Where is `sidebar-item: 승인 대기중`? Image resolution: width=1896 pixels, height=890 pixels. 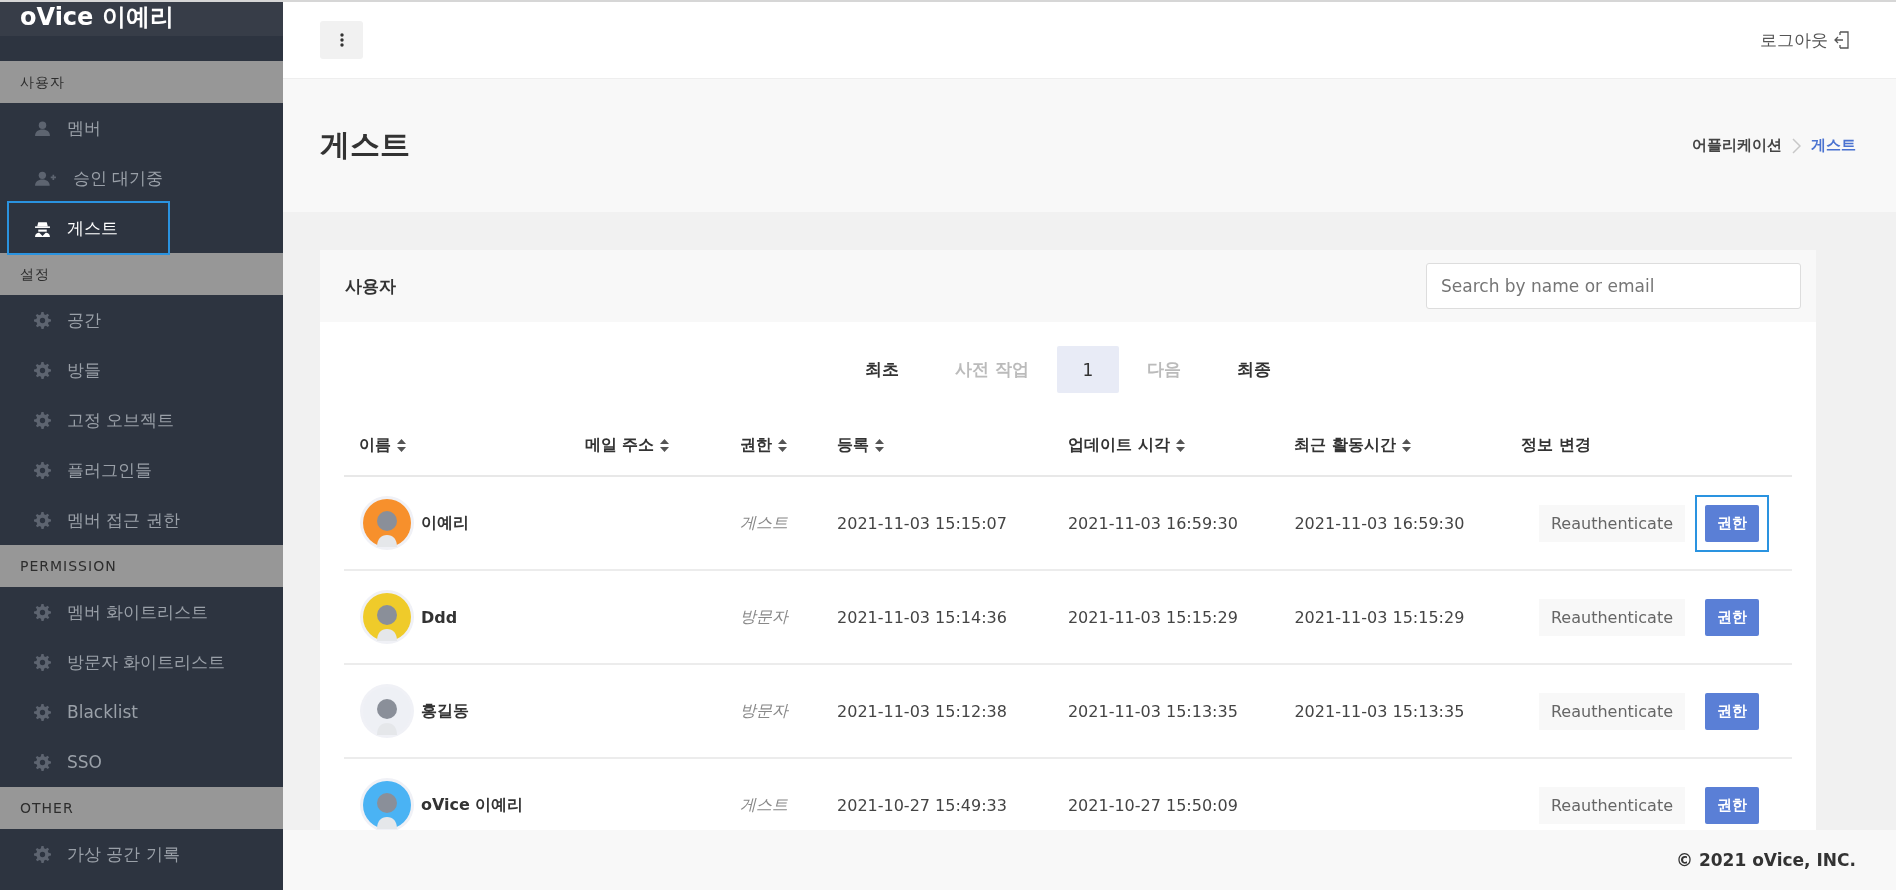 sidebar-item: 승인 대기중 is located at coordinates (92, 178).